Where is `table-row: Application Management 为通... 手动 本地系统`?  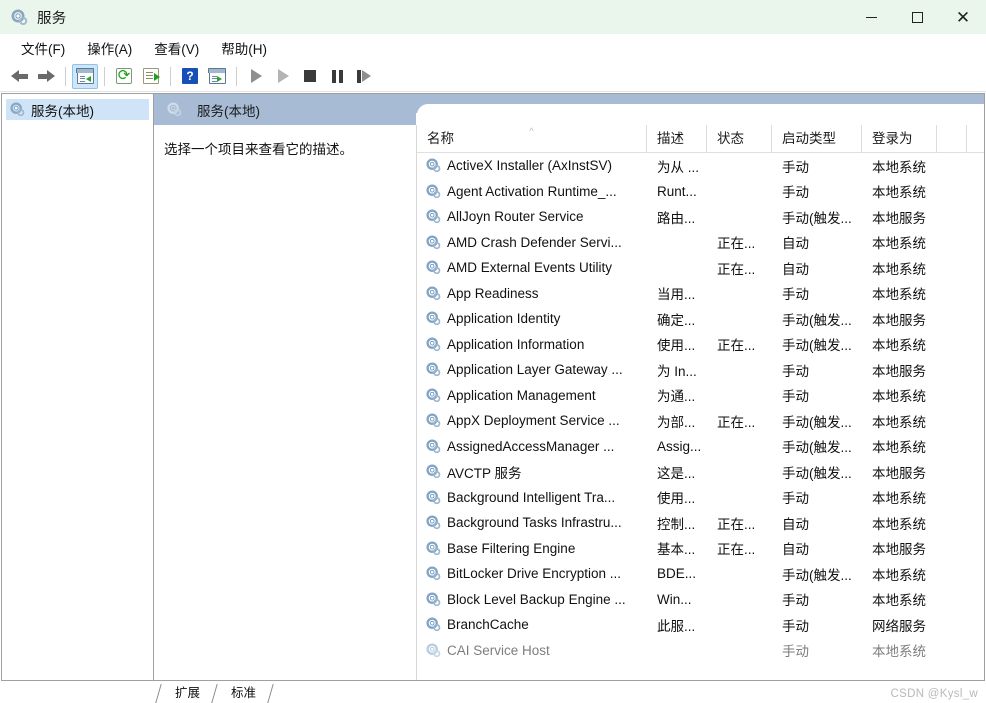 table-row: Application Management 为通... 手动 本地系统 is located at coordinates (700, 396).